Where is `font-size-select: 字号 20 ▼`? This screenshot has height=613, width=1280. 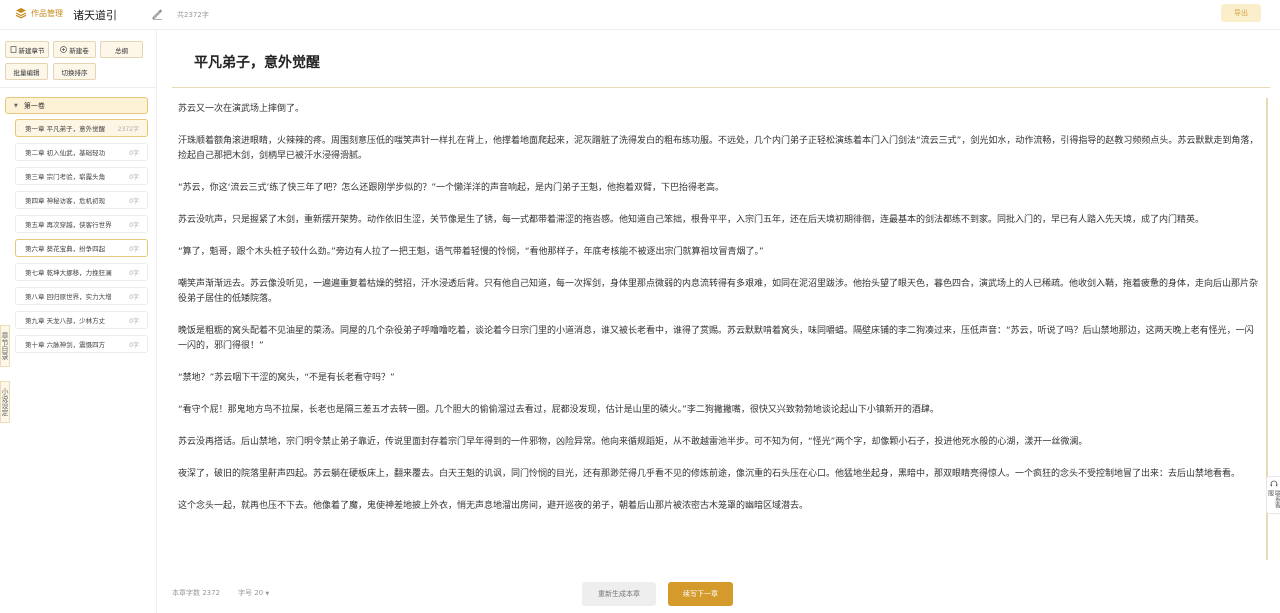
font-size-select: 字号 20 ▼ is located at coordinates (253, 593).